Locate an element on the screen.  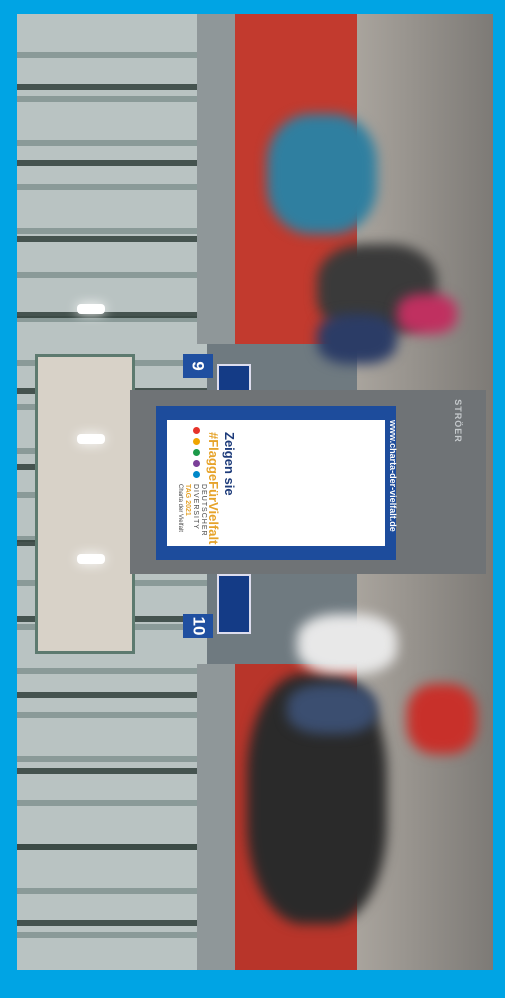
kiosk-brand-logo: STRÖER is located at coordinates (458, 421).